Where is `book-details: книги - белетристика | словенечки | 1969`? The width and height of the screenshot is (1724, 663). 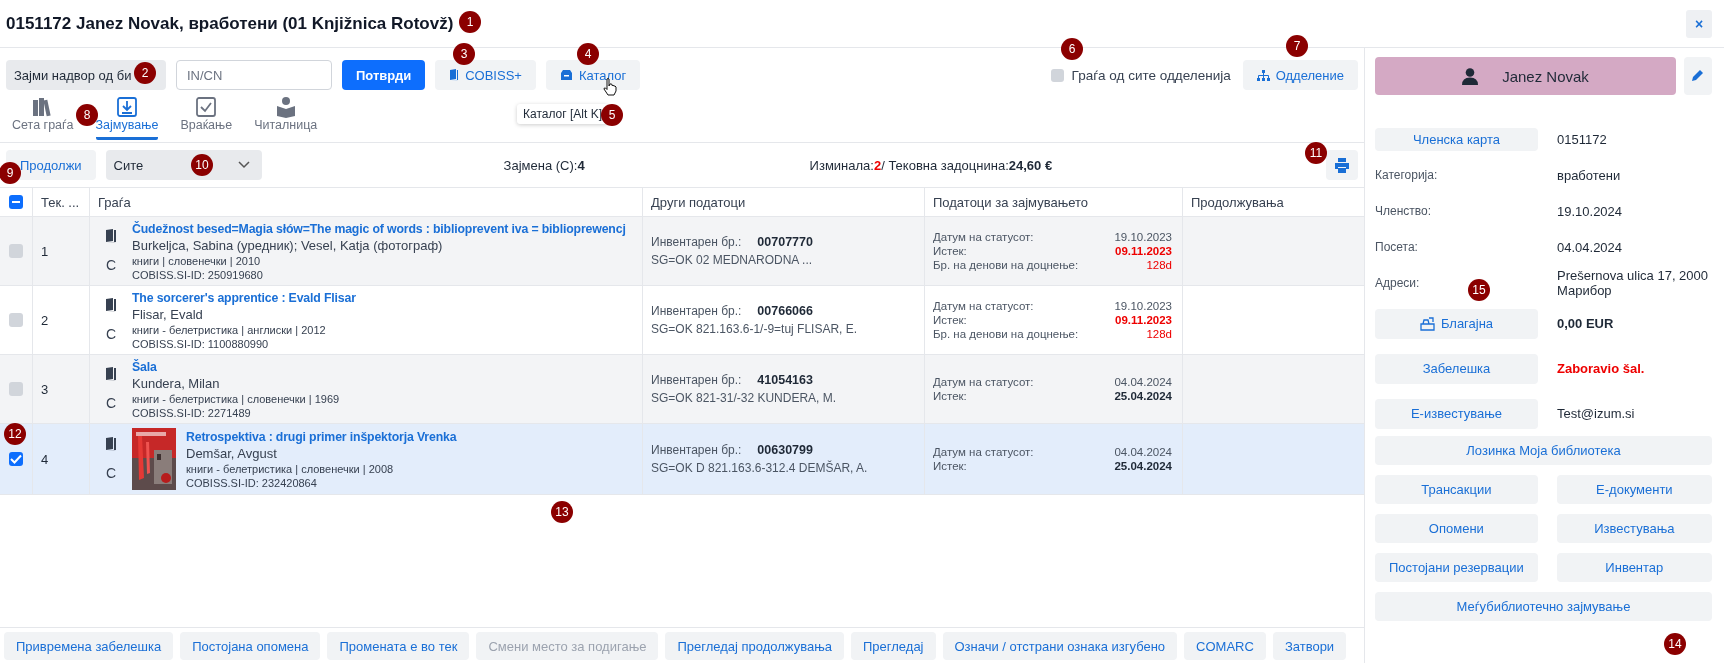
book-details: книги - белетристика | словенечки | 1969 is located at coordinates (236, 398).